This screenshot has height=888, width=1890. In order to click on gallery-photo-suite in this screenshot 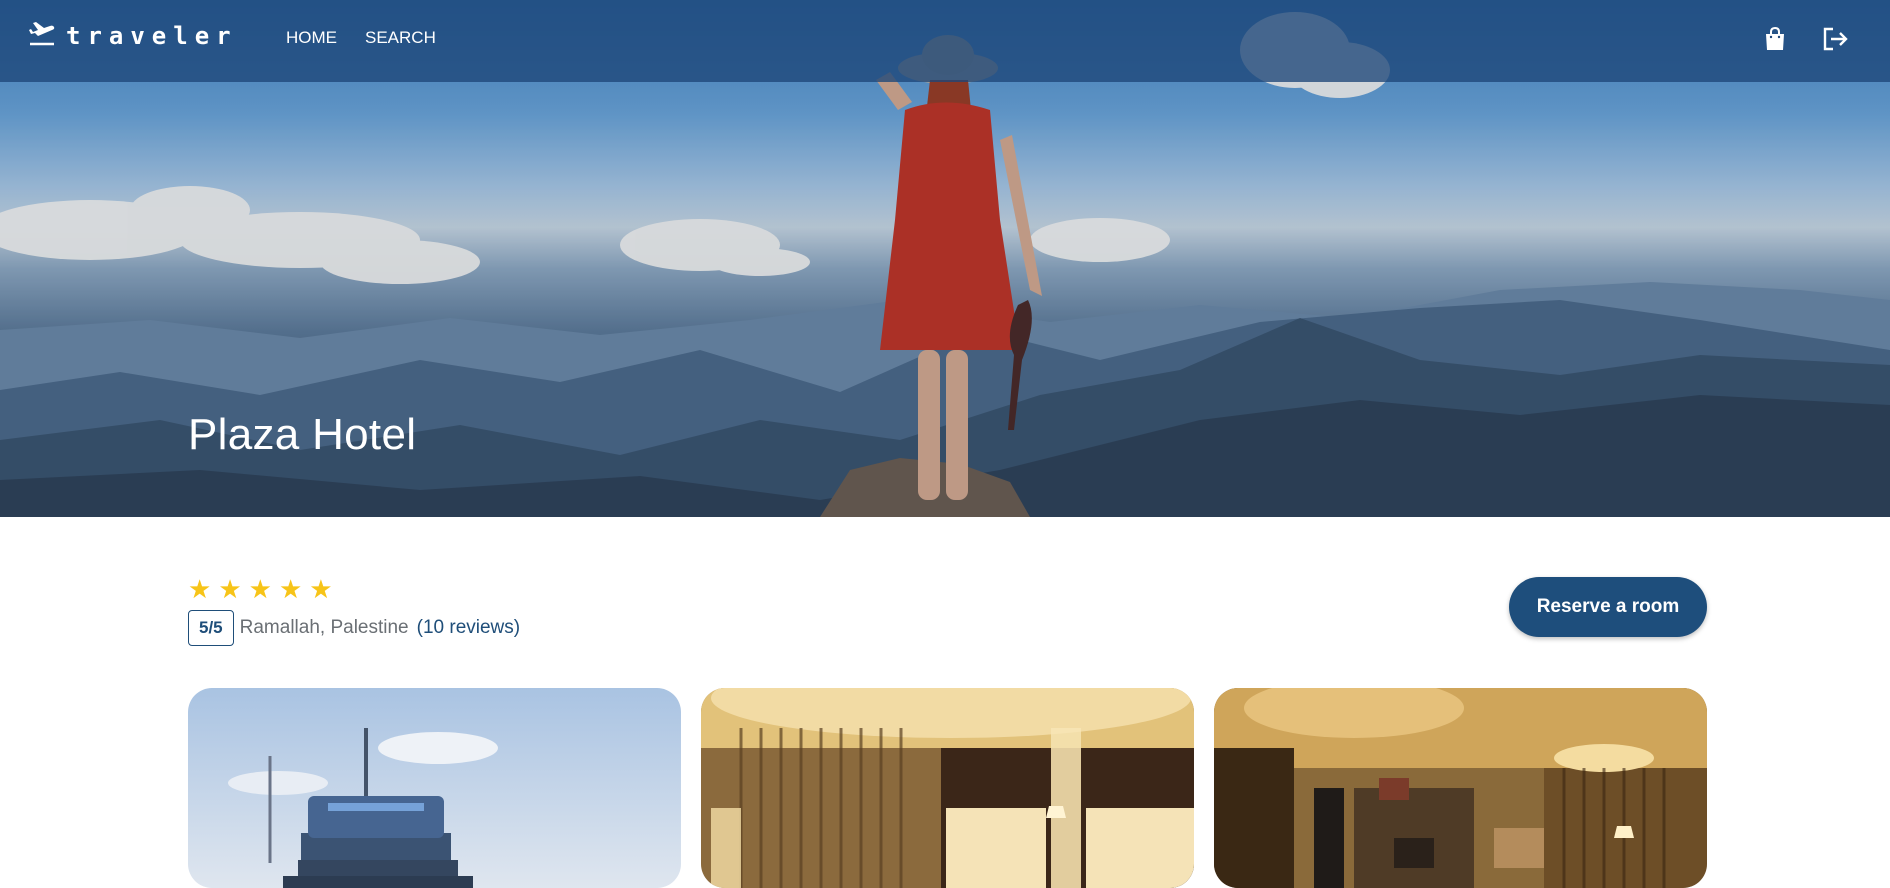, I will do `click(1460, 788)`.